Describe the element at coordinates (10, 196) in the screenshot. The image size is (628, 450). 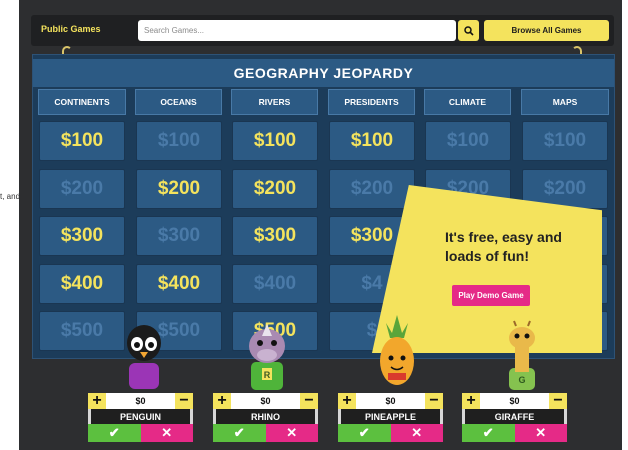
I see `truncated-side-text: t, and` at that location.